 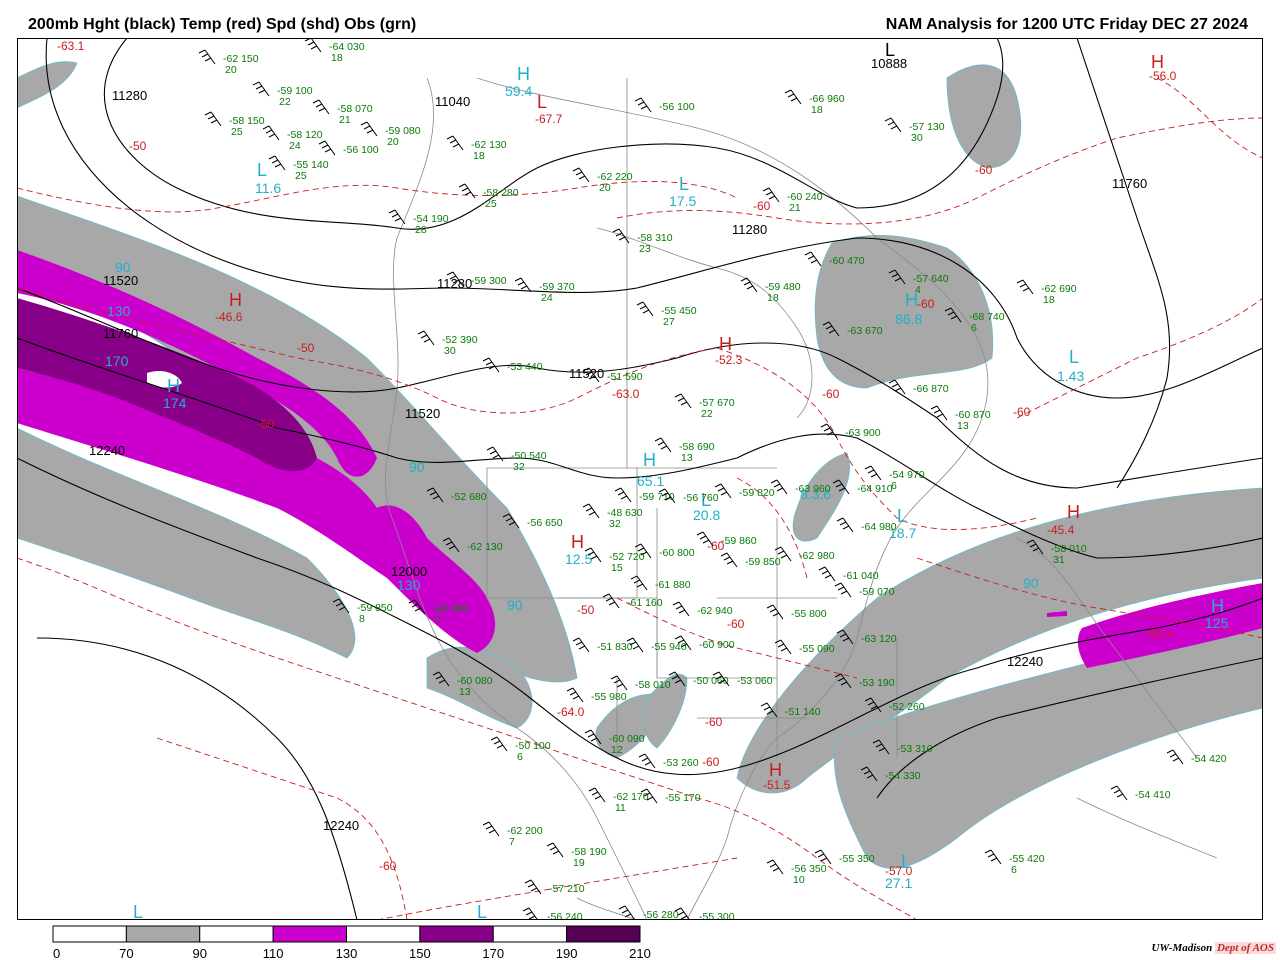 What do you see at coordinates (525, 367) in the screenshot?
I see `obs-temp-height: -53 440` at bounding box center [525, 367].